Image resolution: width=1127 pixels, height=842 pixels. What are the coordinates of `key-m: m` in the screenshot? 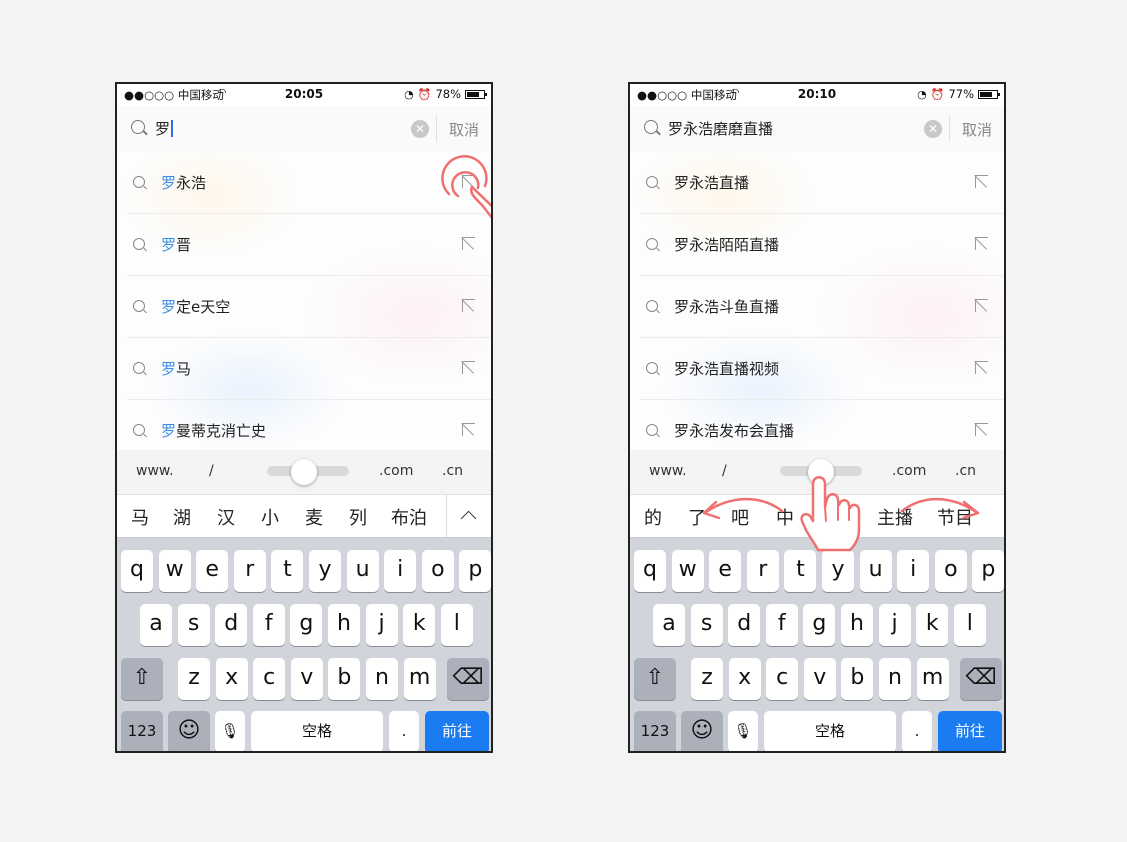 It's located at (932, 679).